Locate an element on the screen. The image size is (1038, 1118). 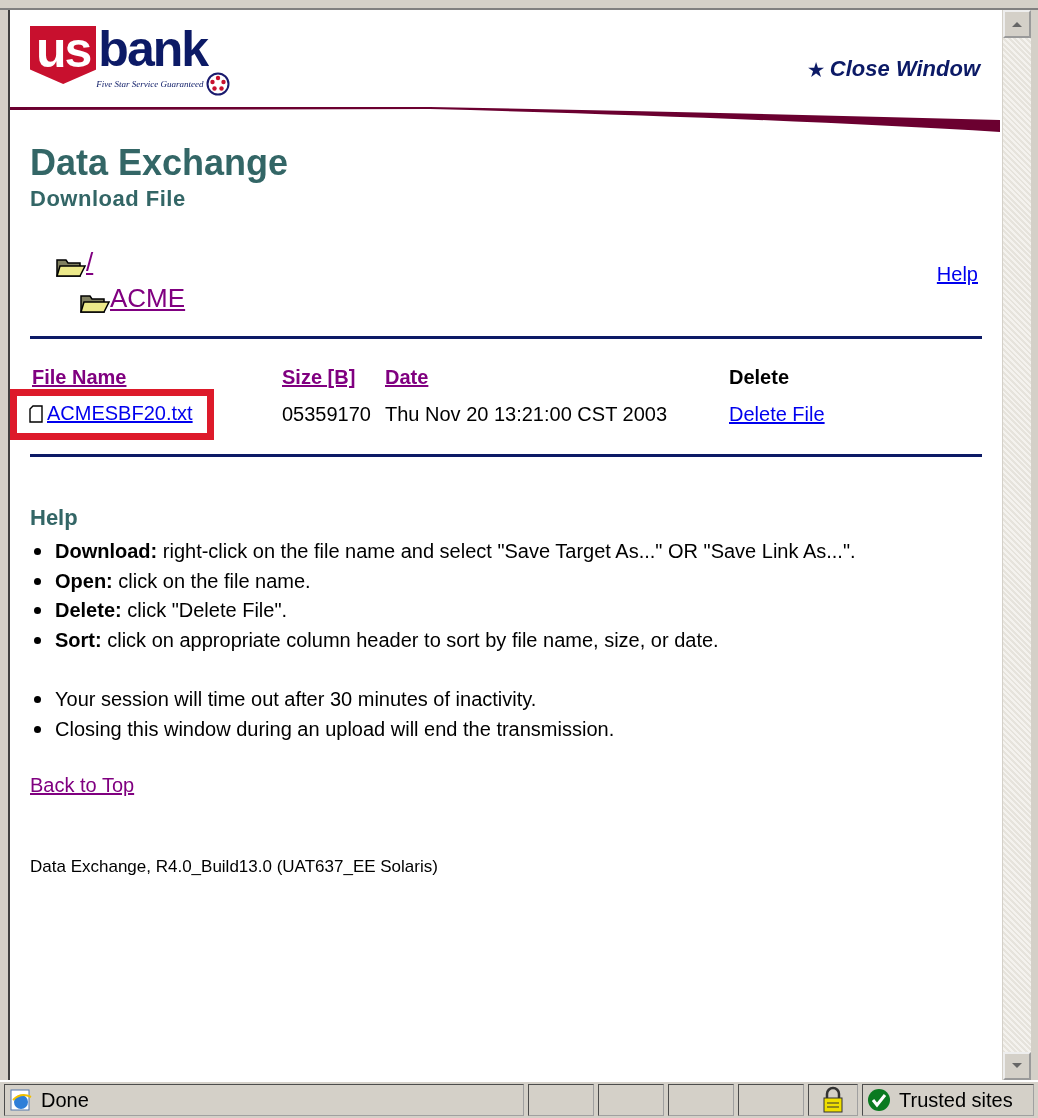
help-item: Download: right-click on the file name and select "Save Target As..." OR "Save Link As...". is located at coordinates (455, 552).